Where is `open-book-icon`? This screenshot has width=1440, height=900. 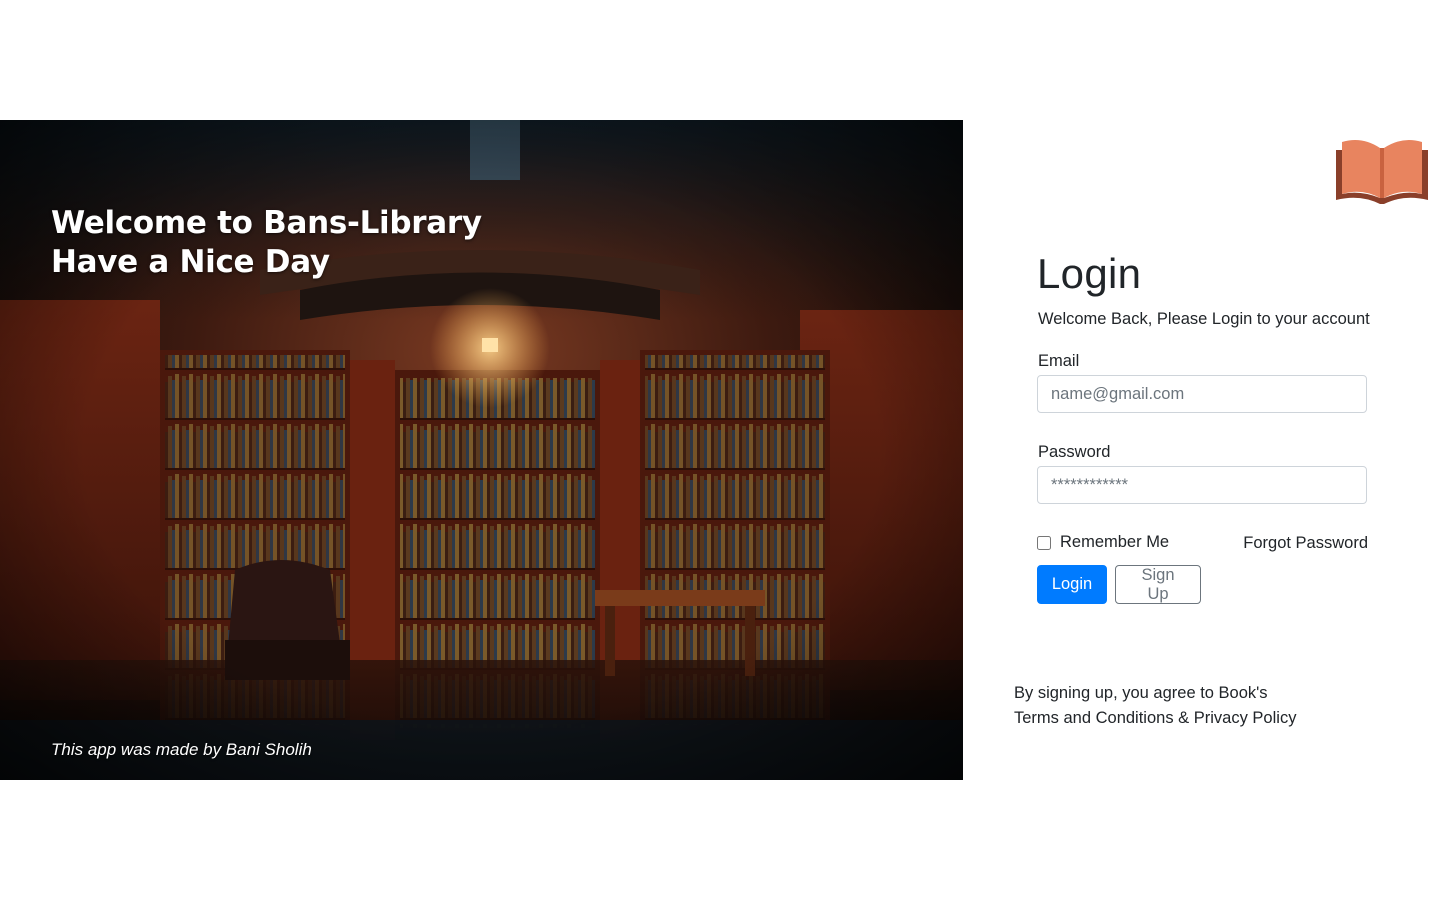 open-book-icon is located at coordinates (1382, 172).